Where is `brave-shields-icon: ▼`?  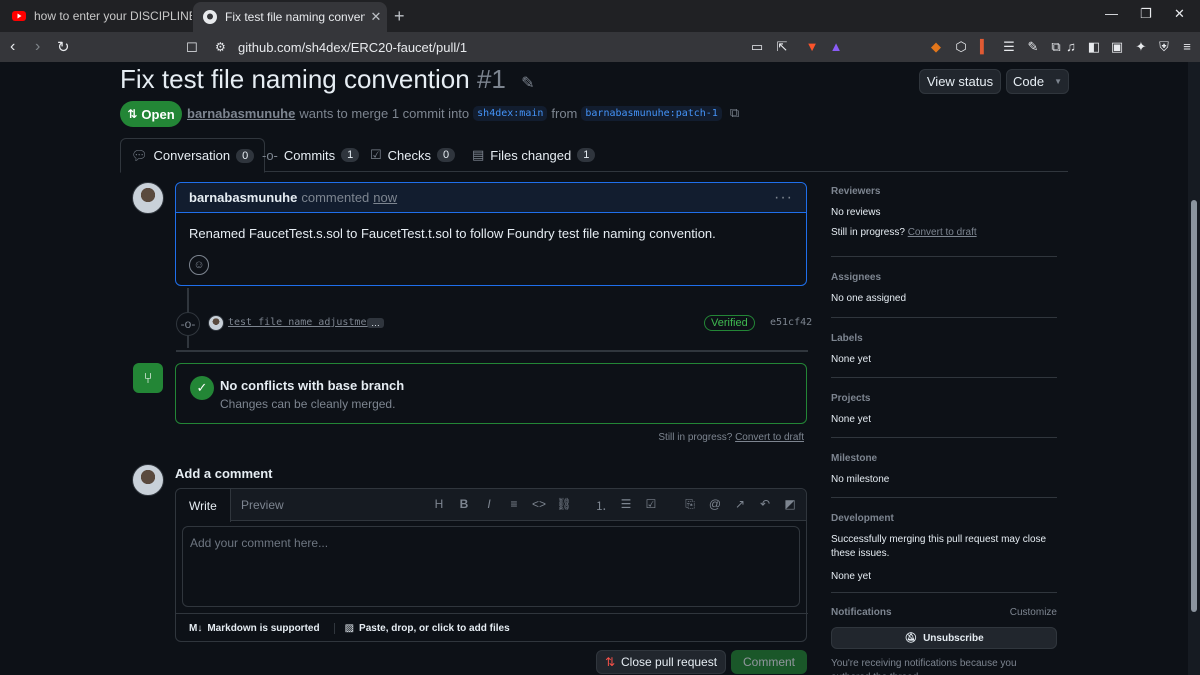
brave-shields-icon: ▼ is located at coordinates (812, 46).